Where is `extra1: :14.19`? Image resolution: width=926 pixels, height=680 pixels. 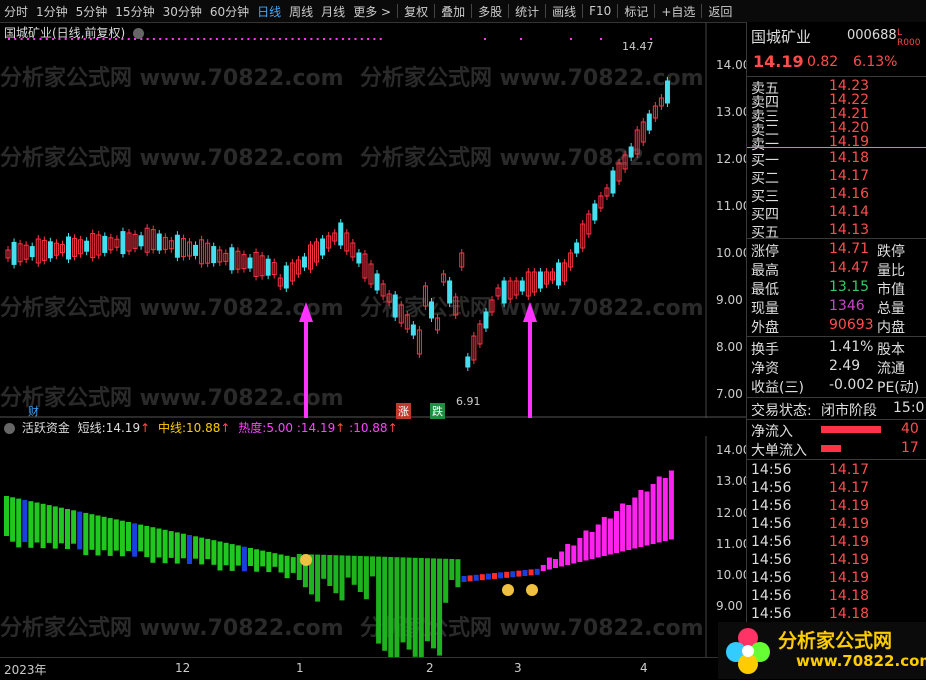
extra1: :14.19 is located at coordinates (316, 428).